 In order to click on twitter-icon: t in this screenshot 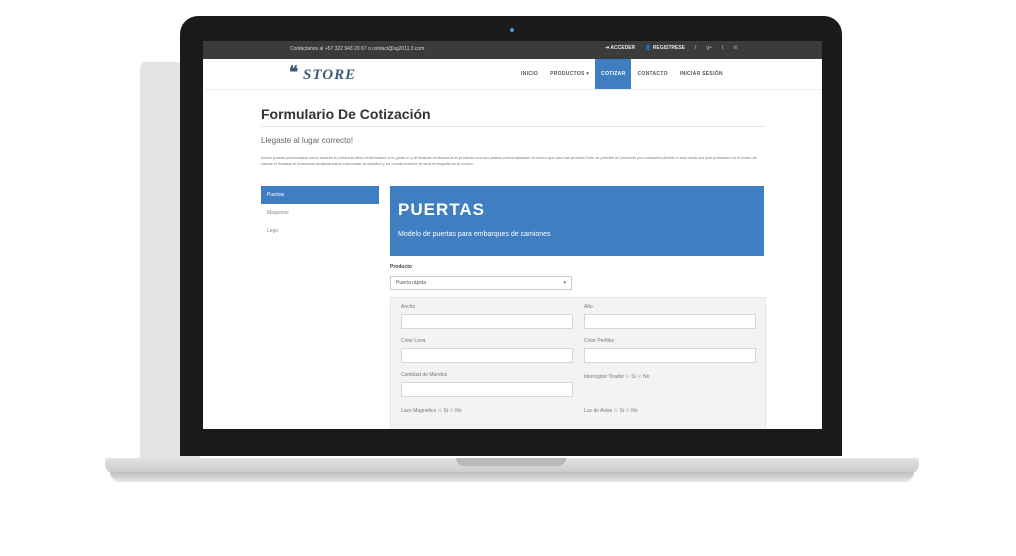, I will do `click(722, 48)`.